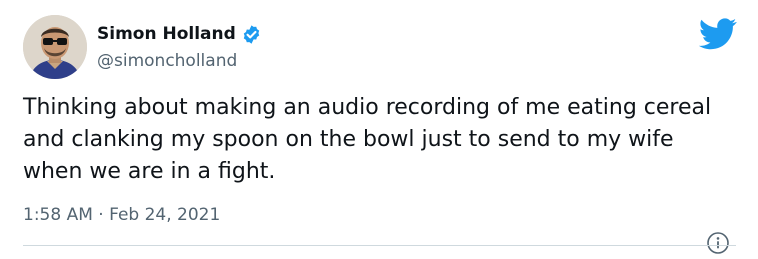  What do you see at coordinates (164, 215) in the screenshot?
I see `tweet-date: Feb 24, 2021` at bounding box center [164, 215].